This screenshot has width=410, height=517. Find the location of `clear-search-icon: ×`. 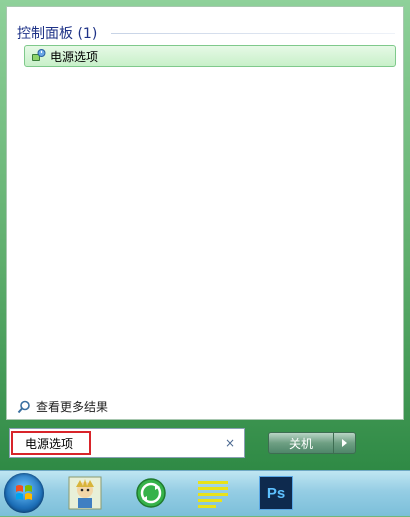

clear-search-icon: × is located at coordinates (230, 443).